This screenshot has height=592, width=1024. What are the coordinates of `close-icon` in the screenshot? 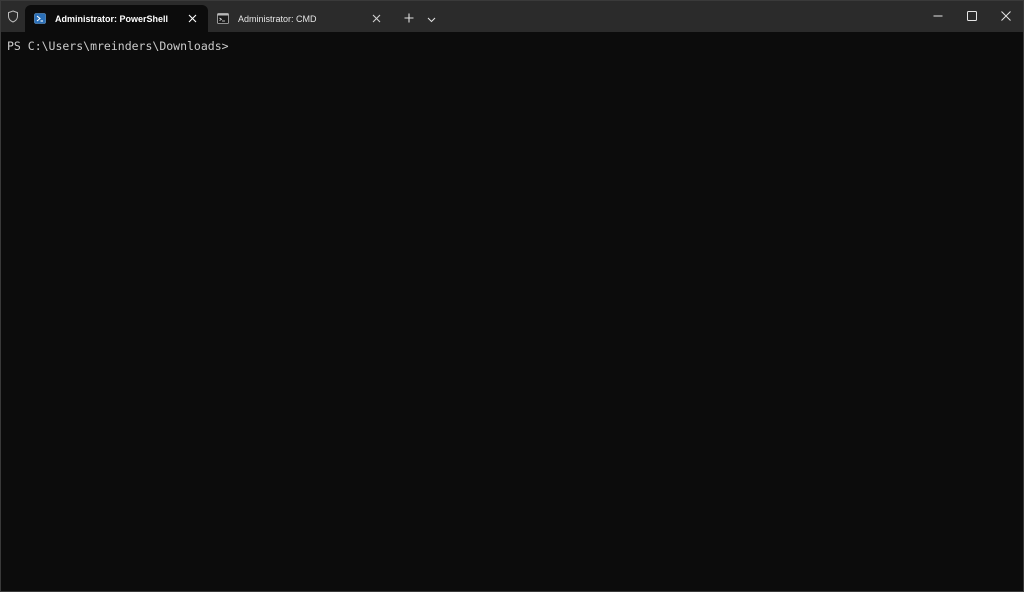 It's located at (1006, 17).